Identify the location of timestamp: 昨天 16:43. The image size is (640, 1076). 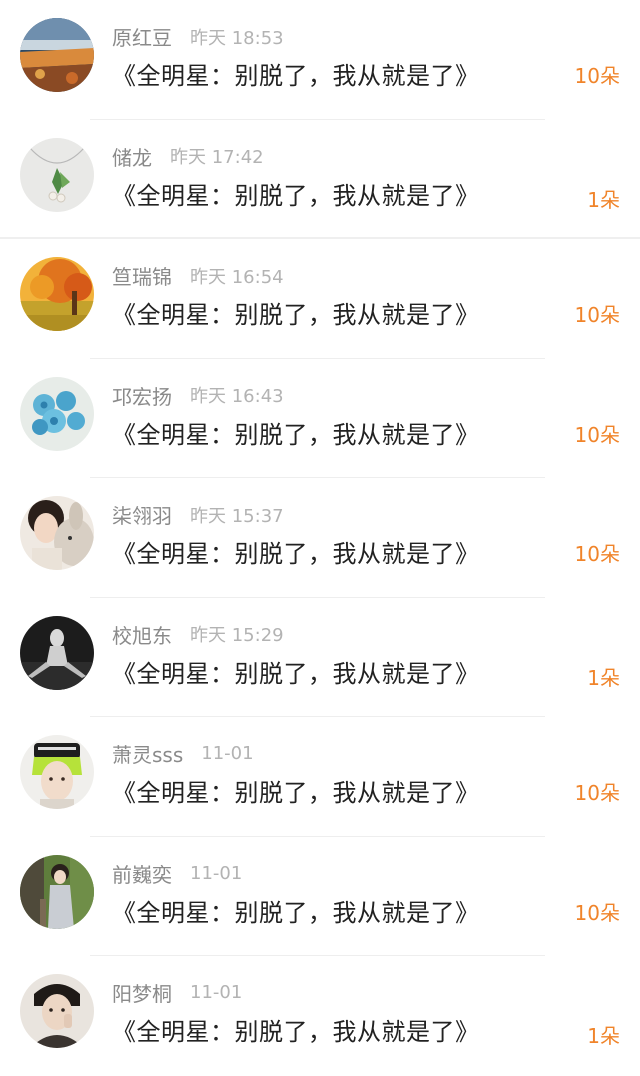
(237, 396).